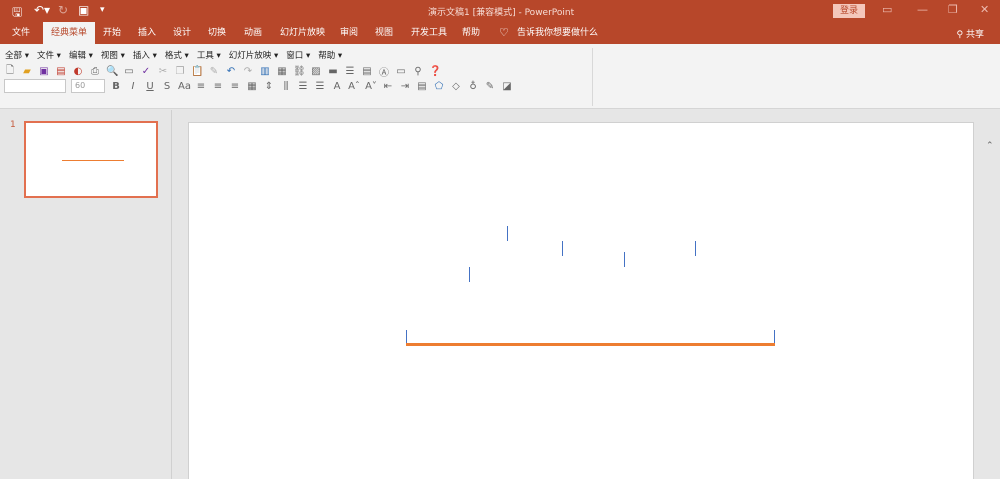 The height and width of the screenshot is (479, 1000). I want to click on save-as-icon: ▤, so click(61, 71).